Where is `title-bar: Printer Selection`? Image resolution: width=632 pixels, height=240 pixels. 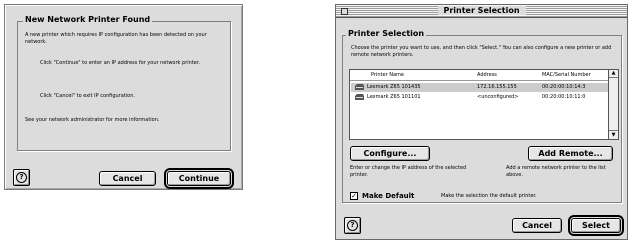
title-bar: Printer Selection is located at coordinates (481, 11).